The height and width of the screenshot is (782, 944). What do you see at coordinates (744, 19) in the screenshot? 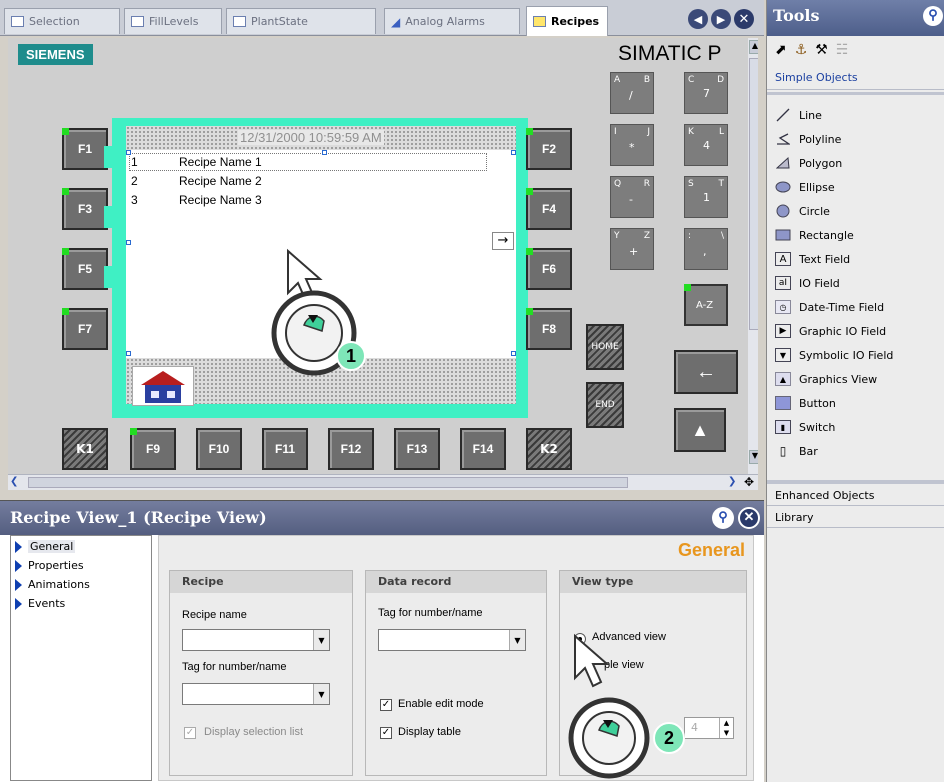
I see `close-tab-icon: ✕` at bounding box center [744, 19].